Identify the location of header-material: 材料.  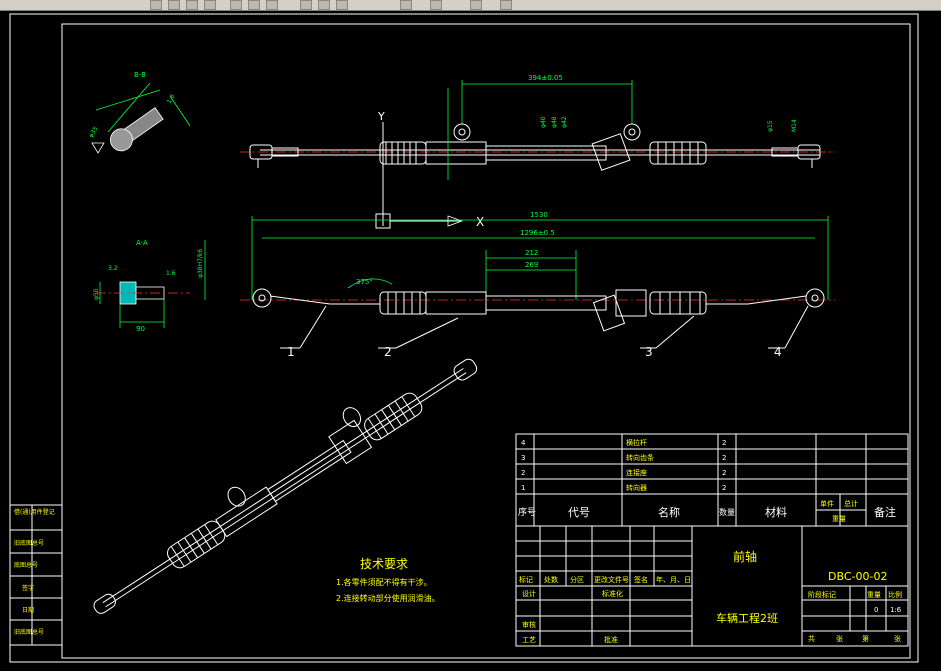
(776, 512).